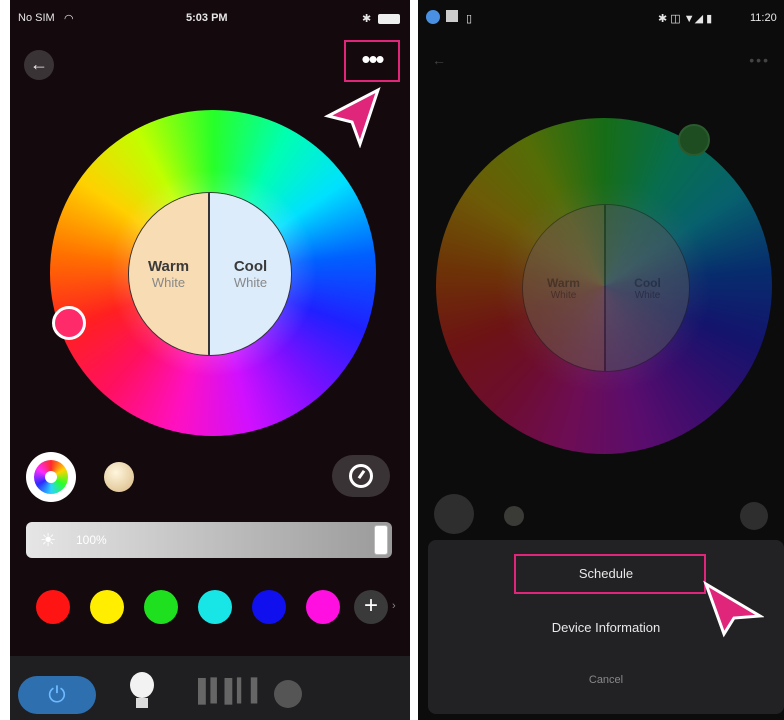 This screenshot has width=784, height=720. I want to click on status-bar: No SIM ◠ 5:03 PM ✱, so click(210, 20).